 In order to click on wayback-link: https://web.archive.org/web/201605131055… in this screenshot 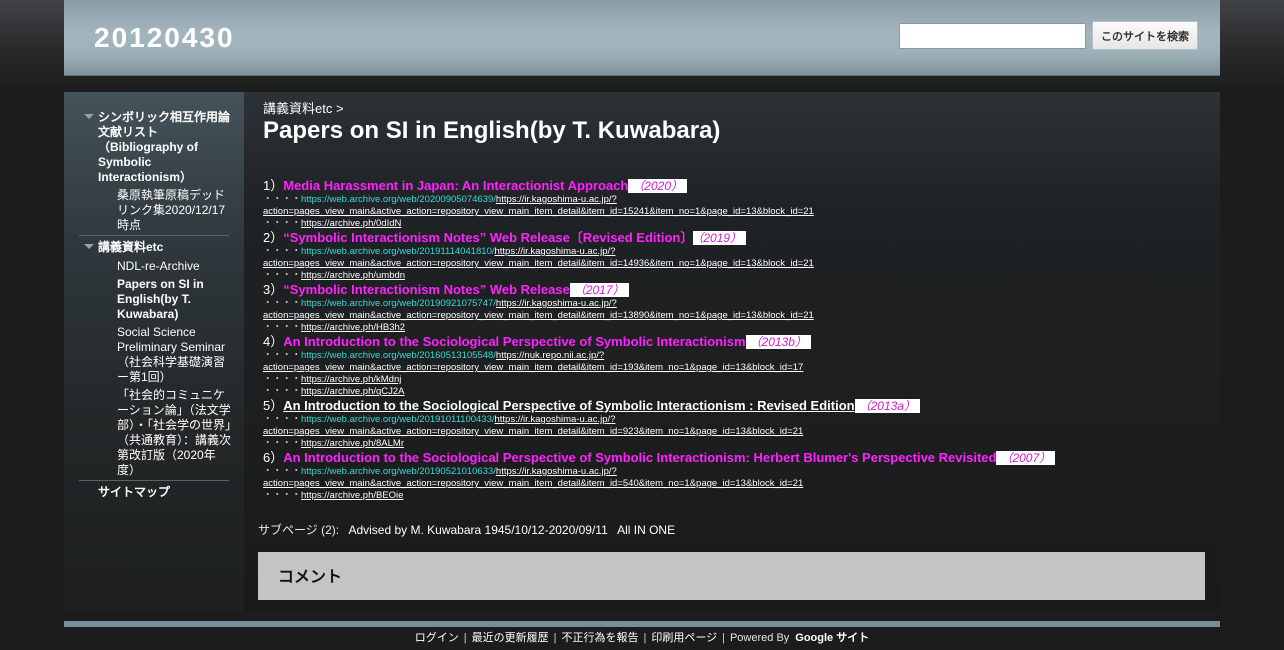, I will do `click(398, 355)`.